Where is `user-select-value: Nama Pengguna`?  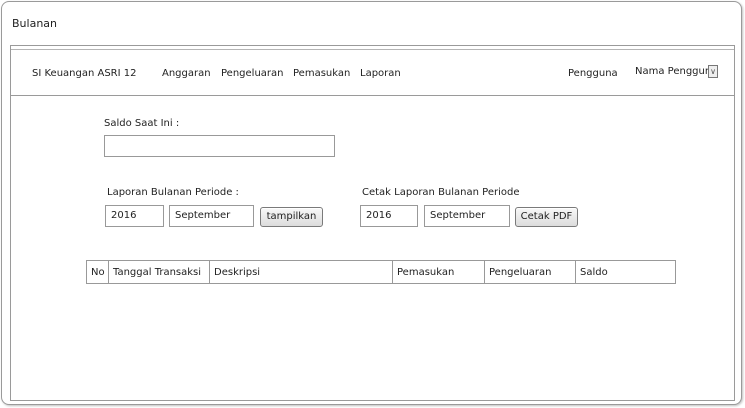 user-select-value: Nama Pengguna is located at coordinates (676, 71).